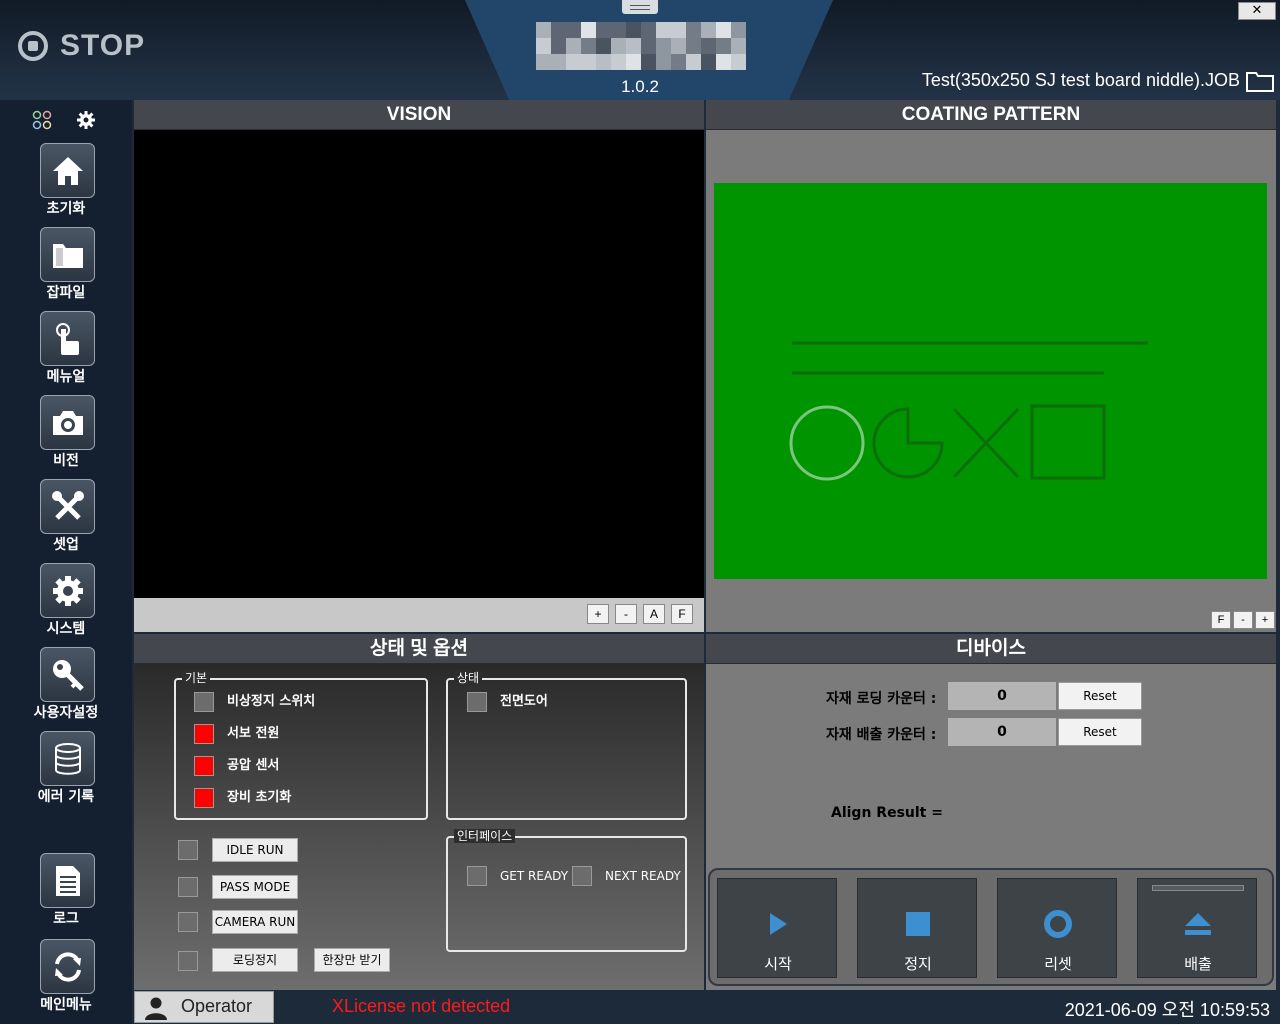  I want to click on tools-icon, so click(67, 505).